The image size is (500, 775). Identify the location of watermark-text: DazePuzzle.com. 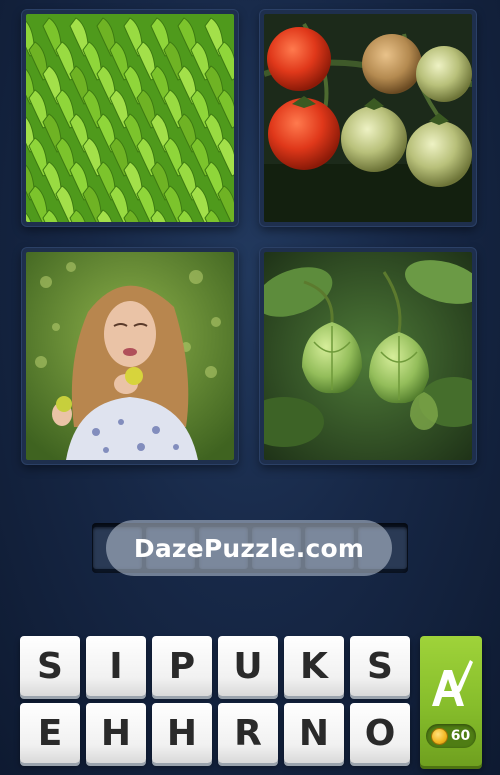
(249, 548).